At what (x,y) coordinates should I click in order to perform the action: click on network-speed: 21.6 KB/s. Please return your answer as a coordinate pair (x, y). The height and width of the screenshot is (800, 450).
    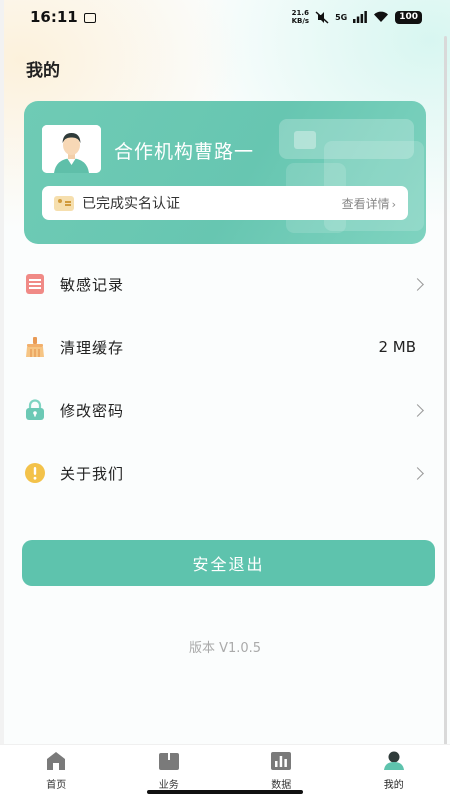
    Looking at the image, I should click on (300, 17).